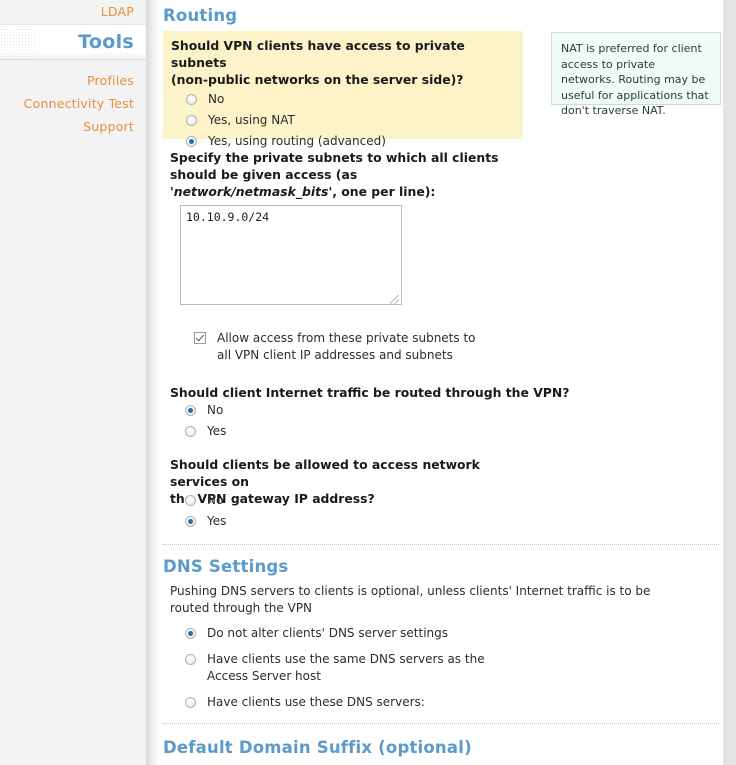  Describe the element at coordinates (317, 747) in the screenshot. I see `domain-suffix-heading: Default Domain Suffix (optional)` at that location.